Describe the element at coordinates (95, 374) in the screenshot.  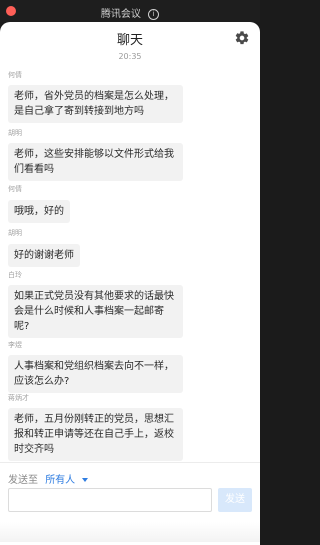
I see `message-bubble: 人事档案和党组织档案去向不一样，应该怎么办?` at that location.